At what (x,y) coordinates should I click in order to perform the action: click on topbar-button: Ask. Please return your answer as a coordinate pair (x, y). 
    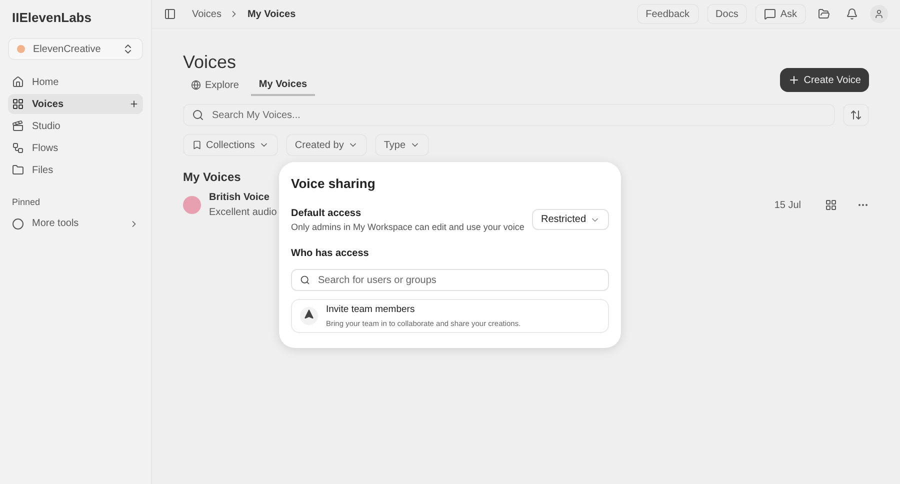
    Looking at the image, I should click on (780, 14).